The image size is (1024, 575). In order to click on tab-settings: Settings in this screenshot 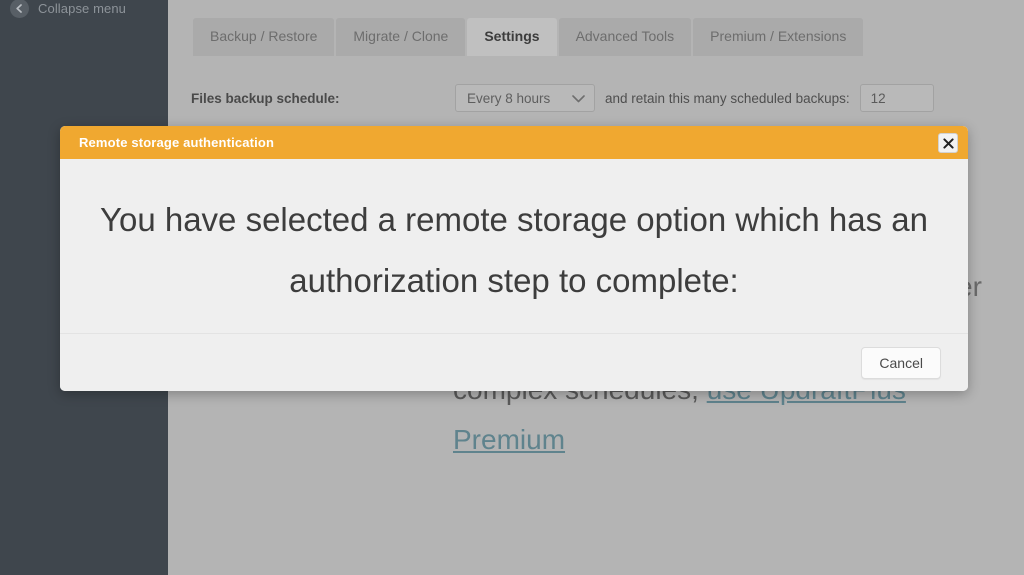, I will do `click(512, 37)`.